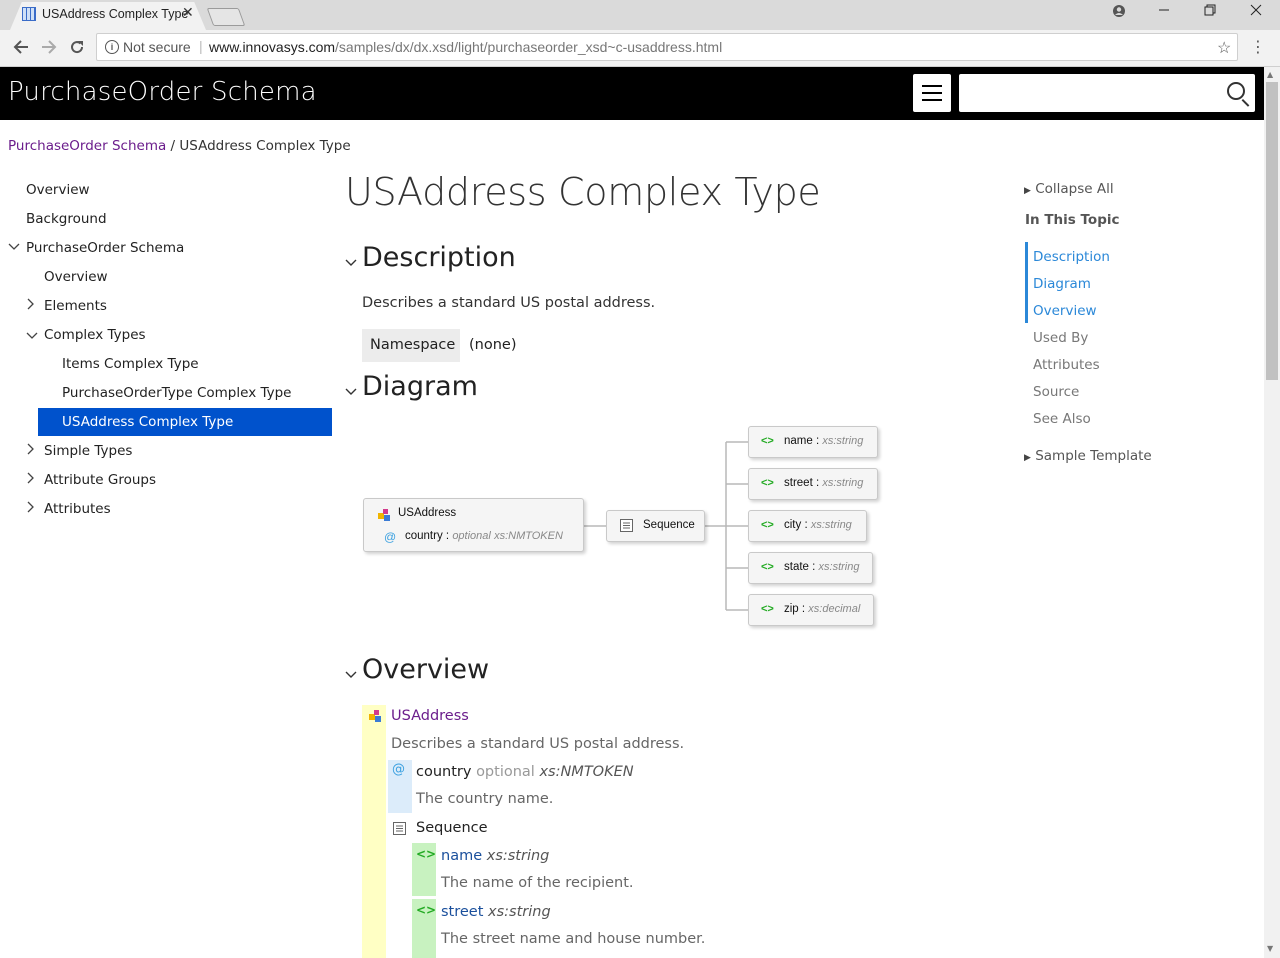 The image size is (1280, 958). I want to click on nav-item-usaddress-complex-type: USAddress Complex Type, so click(185, 422).